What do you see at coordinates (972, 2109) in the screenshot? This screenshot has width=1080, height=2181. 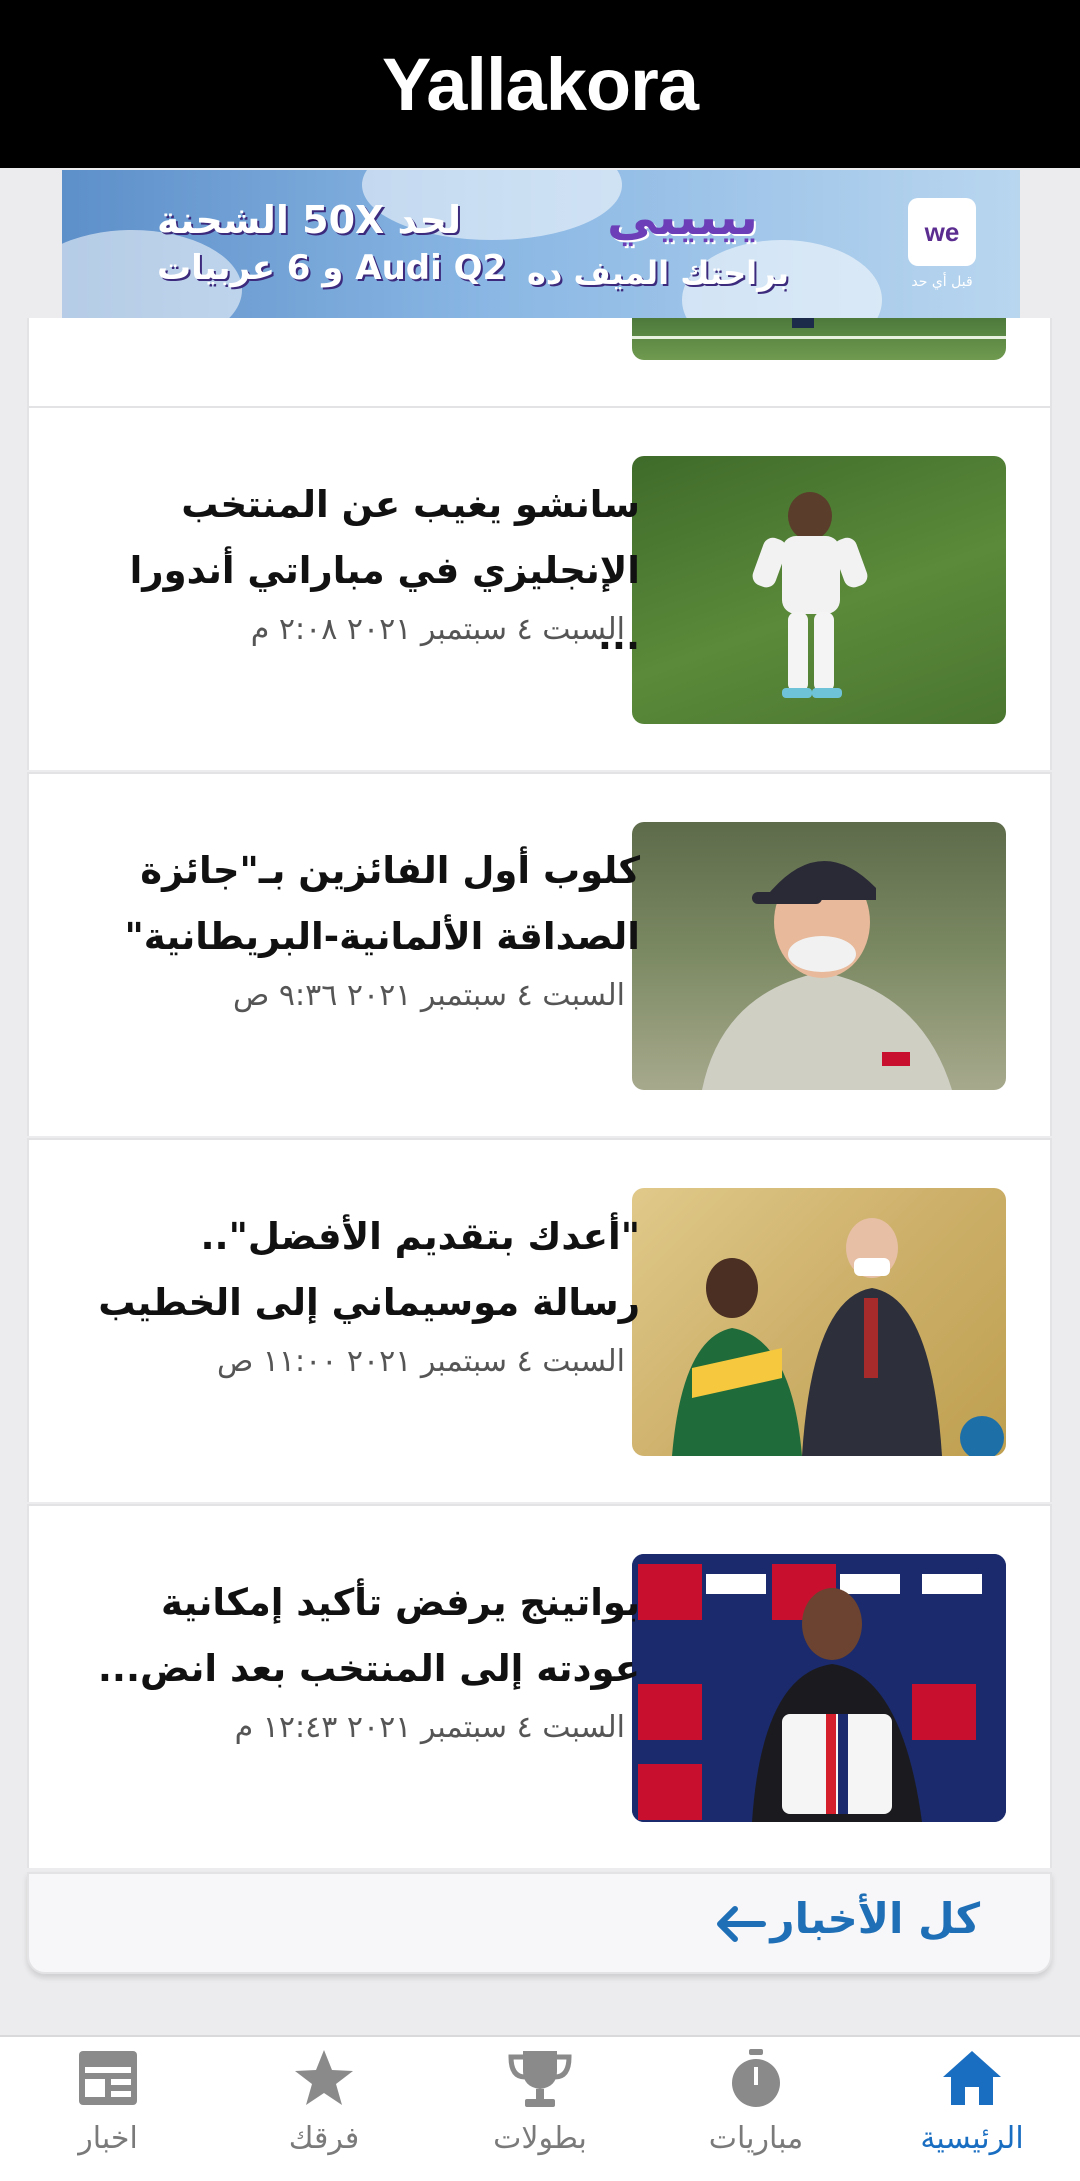 I see `nav-item-home: الرئيسية` at bounding box center [972, 2109].